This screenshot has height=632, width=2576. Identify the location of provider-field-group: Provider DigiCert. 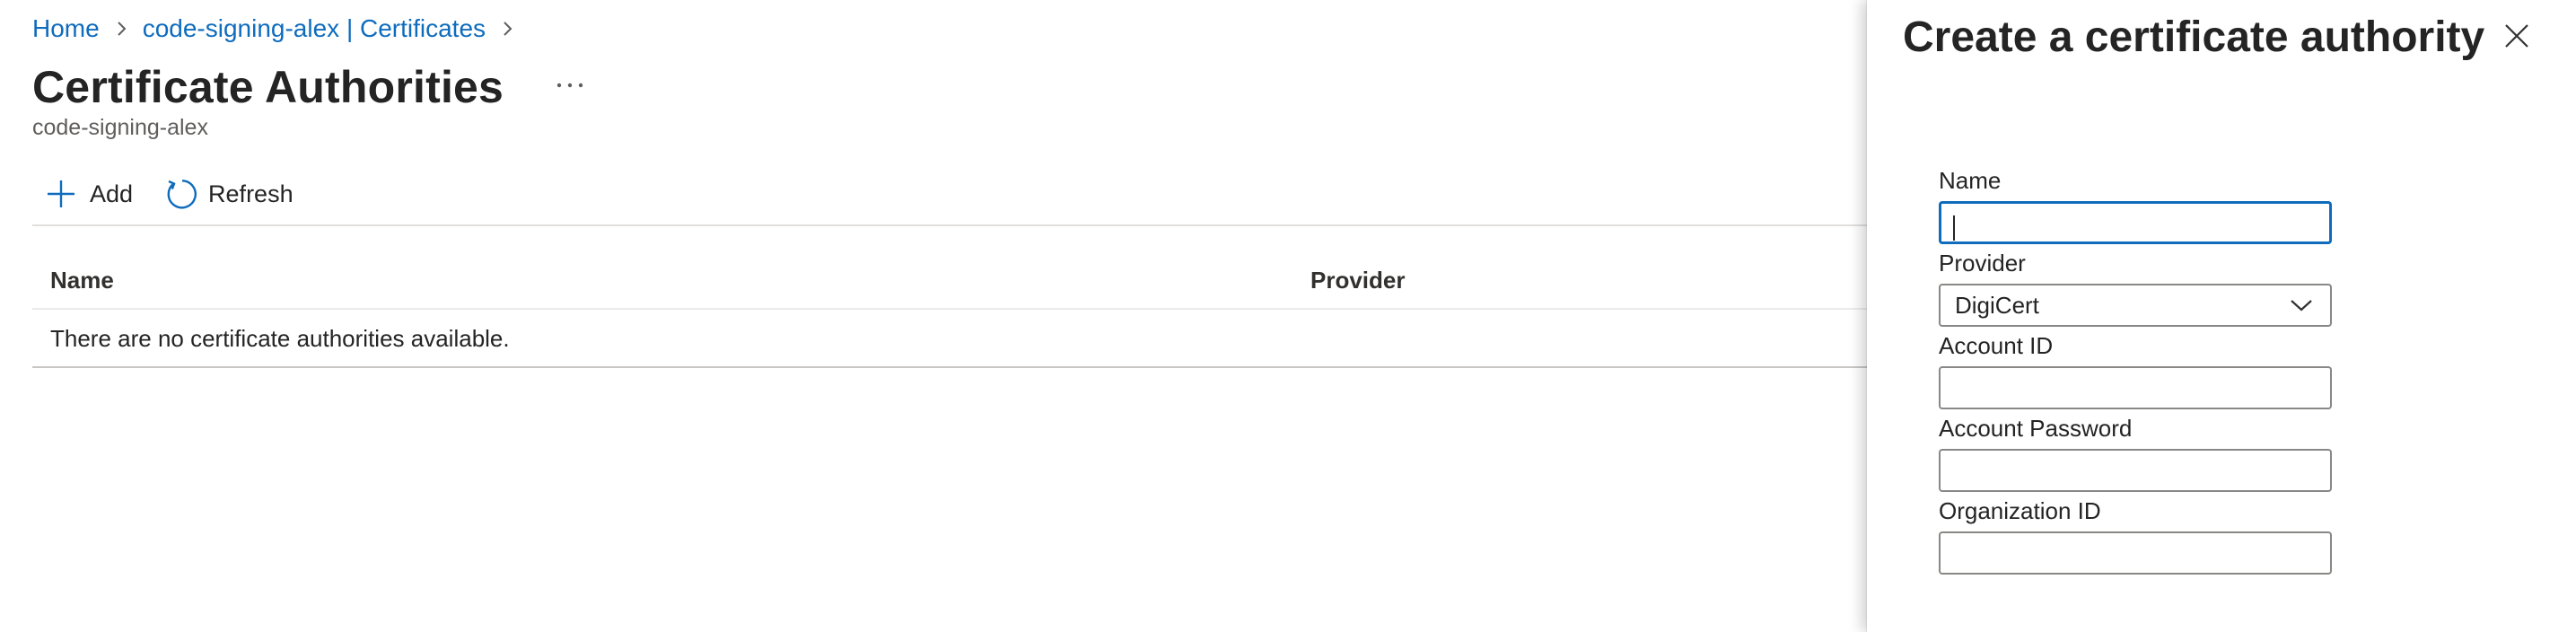
(2136, 287).